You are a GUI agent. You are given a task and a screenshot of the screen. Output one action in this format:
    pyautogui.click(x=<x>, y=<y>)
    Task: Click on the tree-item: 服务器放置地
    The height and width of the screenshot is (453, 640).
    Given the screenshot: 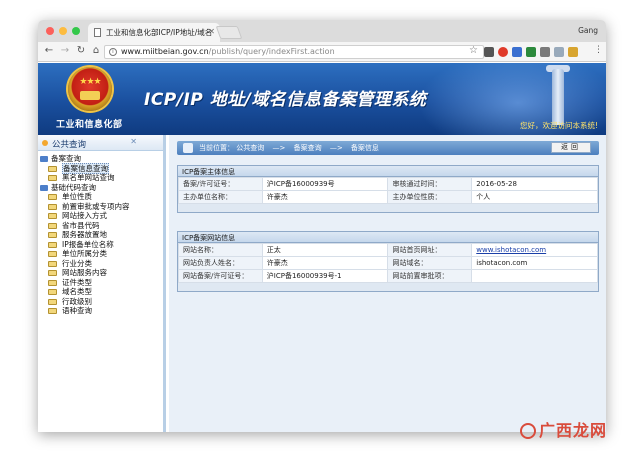 What is the action you would take?
    pyautogui.click(x=100, y=235)
    